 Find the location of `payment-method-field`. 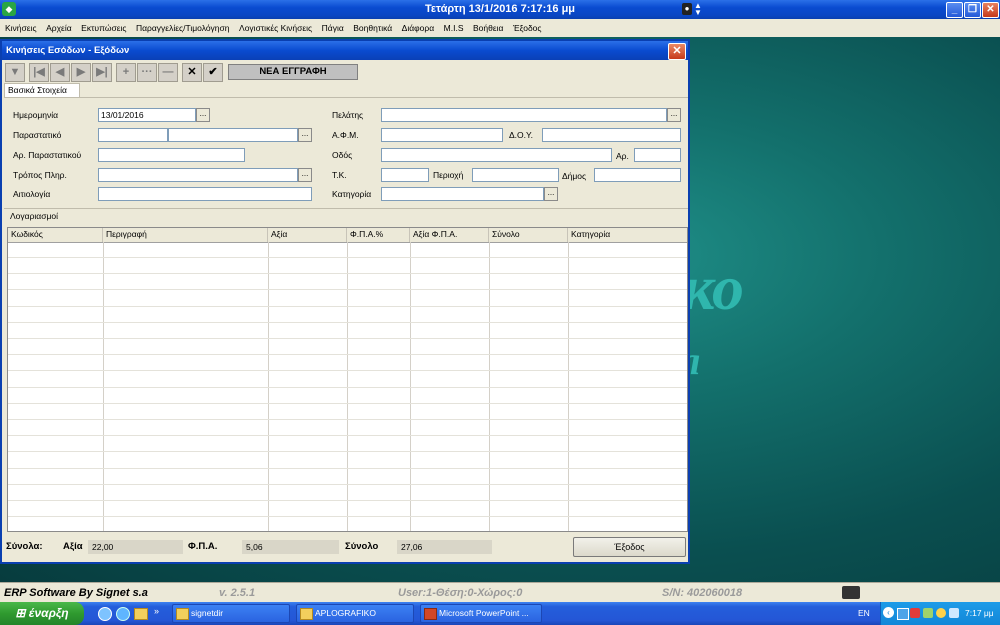

payment-method-field is located at coordinates (198, 175).